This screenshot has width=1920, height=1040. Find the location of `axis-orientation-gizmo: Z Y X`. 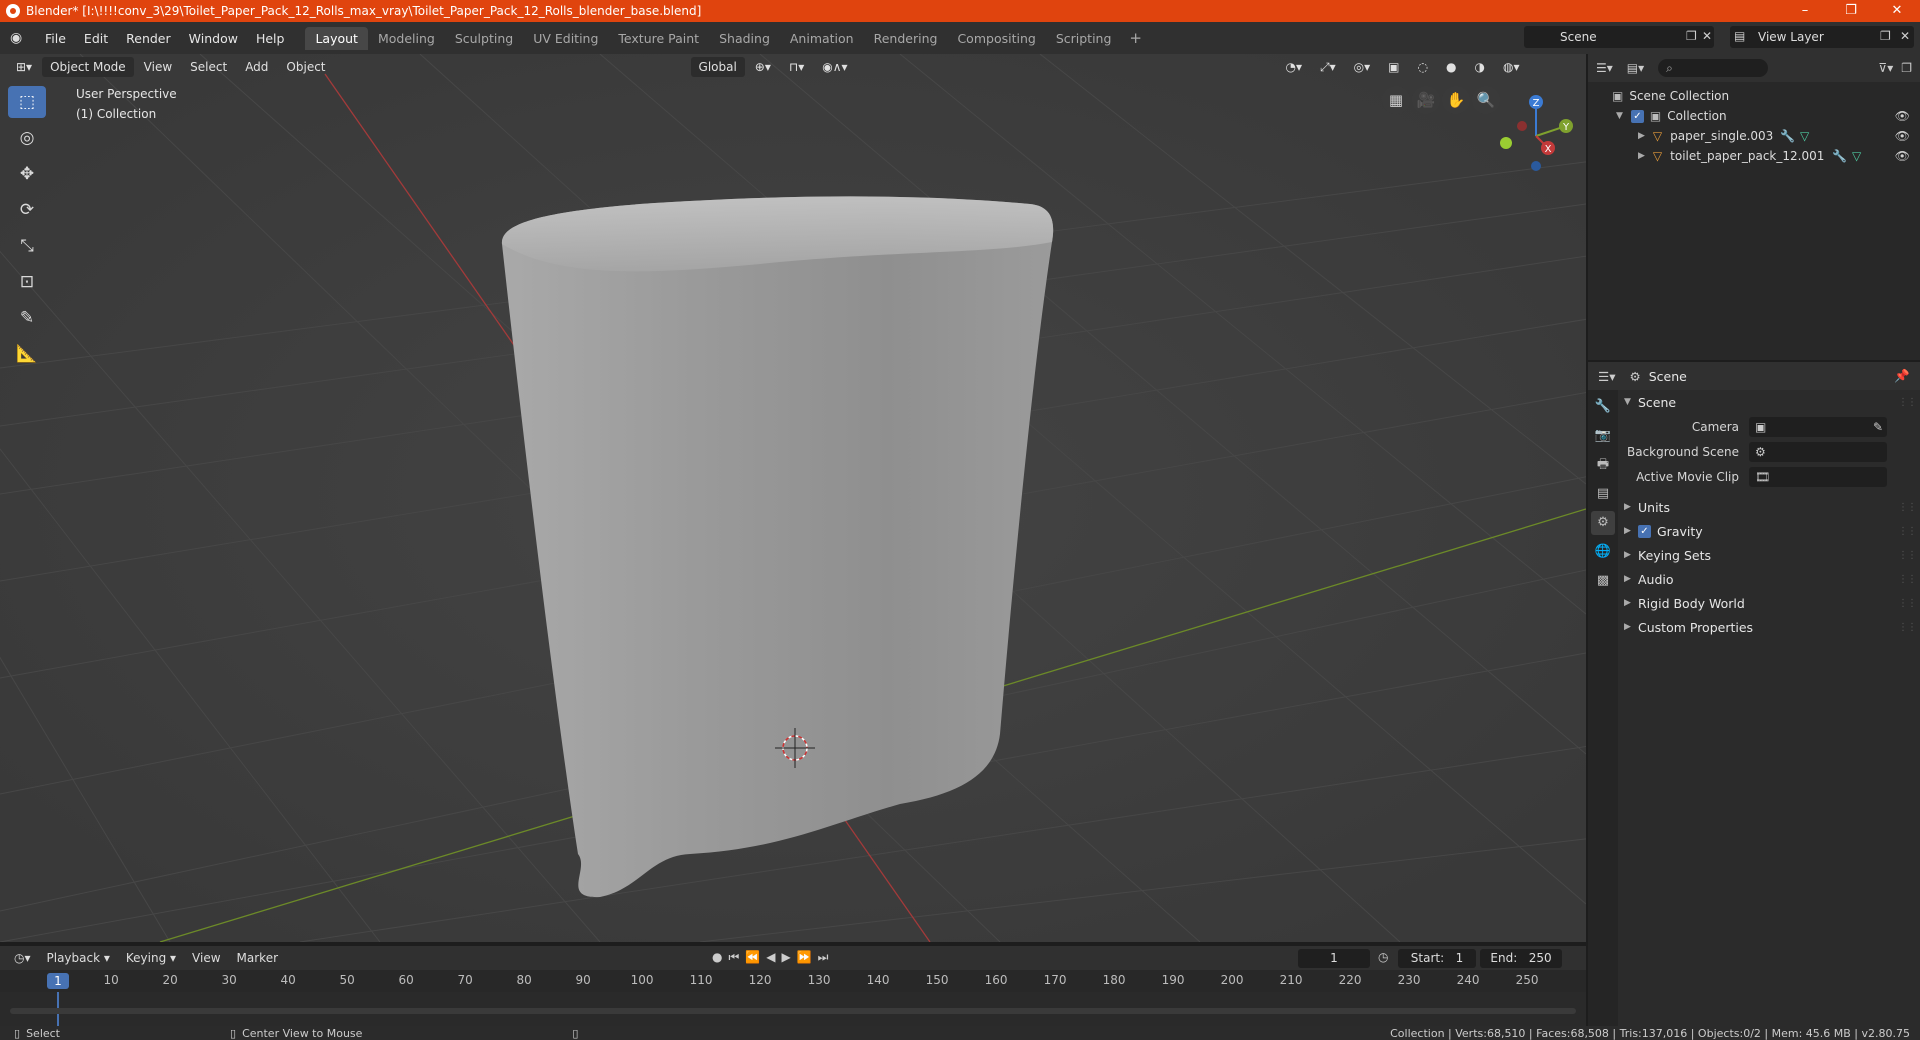

axis-orientation-gizmo: Z Y X is located at coordinates (1528, 134).